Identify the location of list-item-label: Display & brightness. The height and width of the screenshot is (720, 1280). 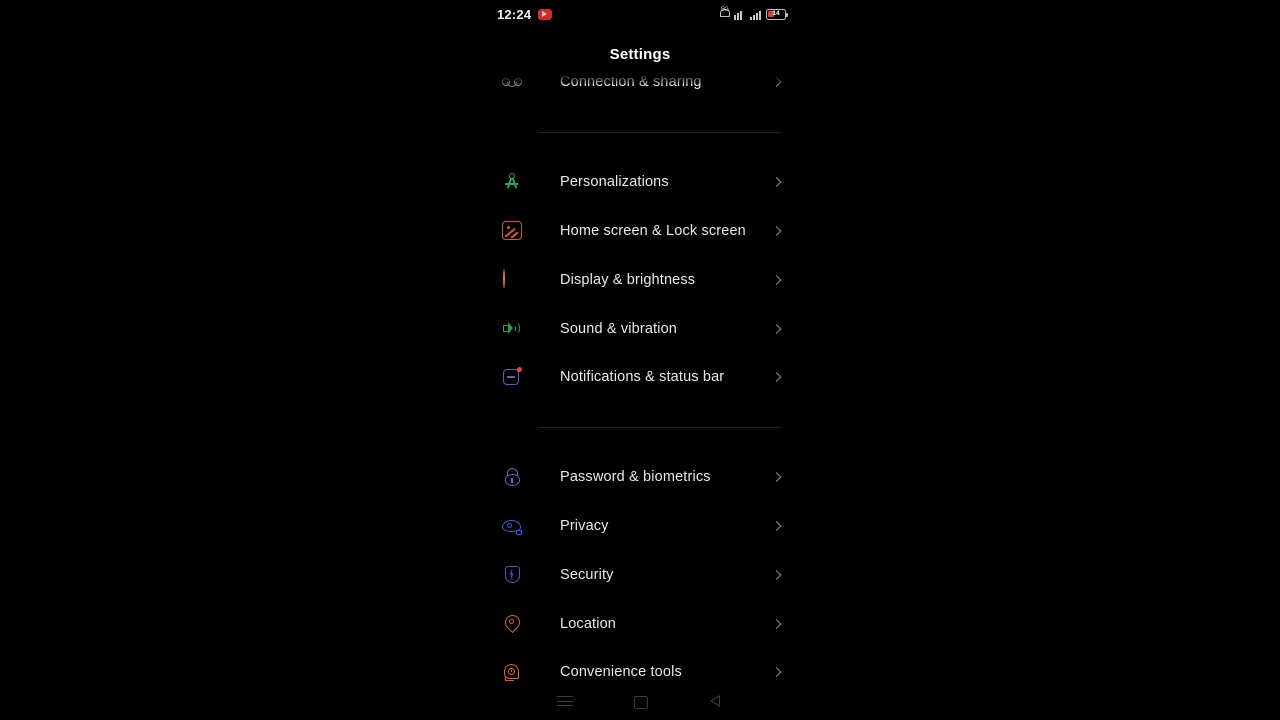
(628, 279).